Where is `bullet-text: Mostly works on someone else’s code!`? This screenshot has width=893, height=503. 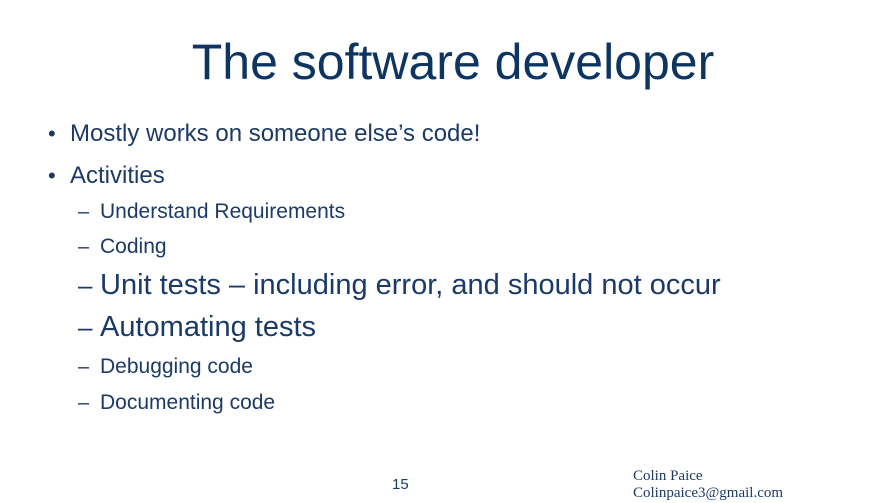
bullet-text: Mostly works on someone else’s code! is located at coordinates (275, 133).